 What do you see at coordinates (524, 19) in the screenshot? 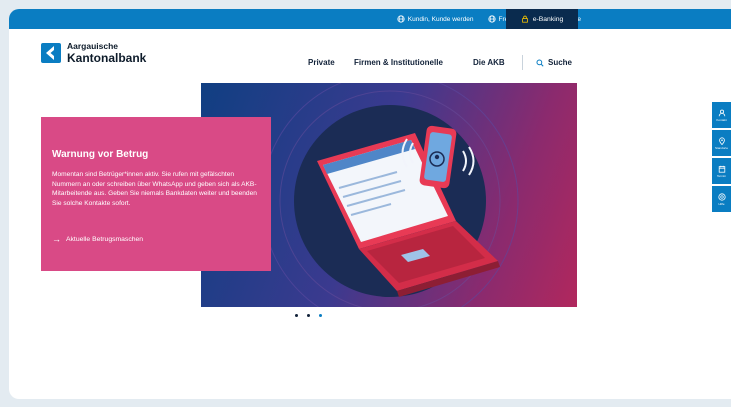
I see `lock-icon` at bounding box center [524, 19].